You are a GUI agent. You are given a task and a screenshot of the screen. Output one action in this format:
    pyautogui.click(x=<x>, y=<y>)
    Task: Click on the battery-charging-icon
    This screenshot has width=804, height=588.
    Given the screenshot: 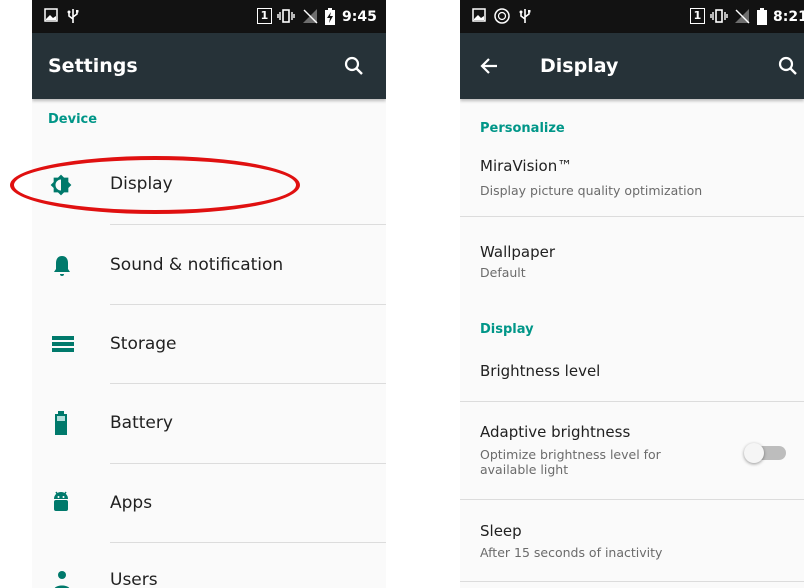 What is the action you would take?
    pyautogui.click(x=330, y=16)
    